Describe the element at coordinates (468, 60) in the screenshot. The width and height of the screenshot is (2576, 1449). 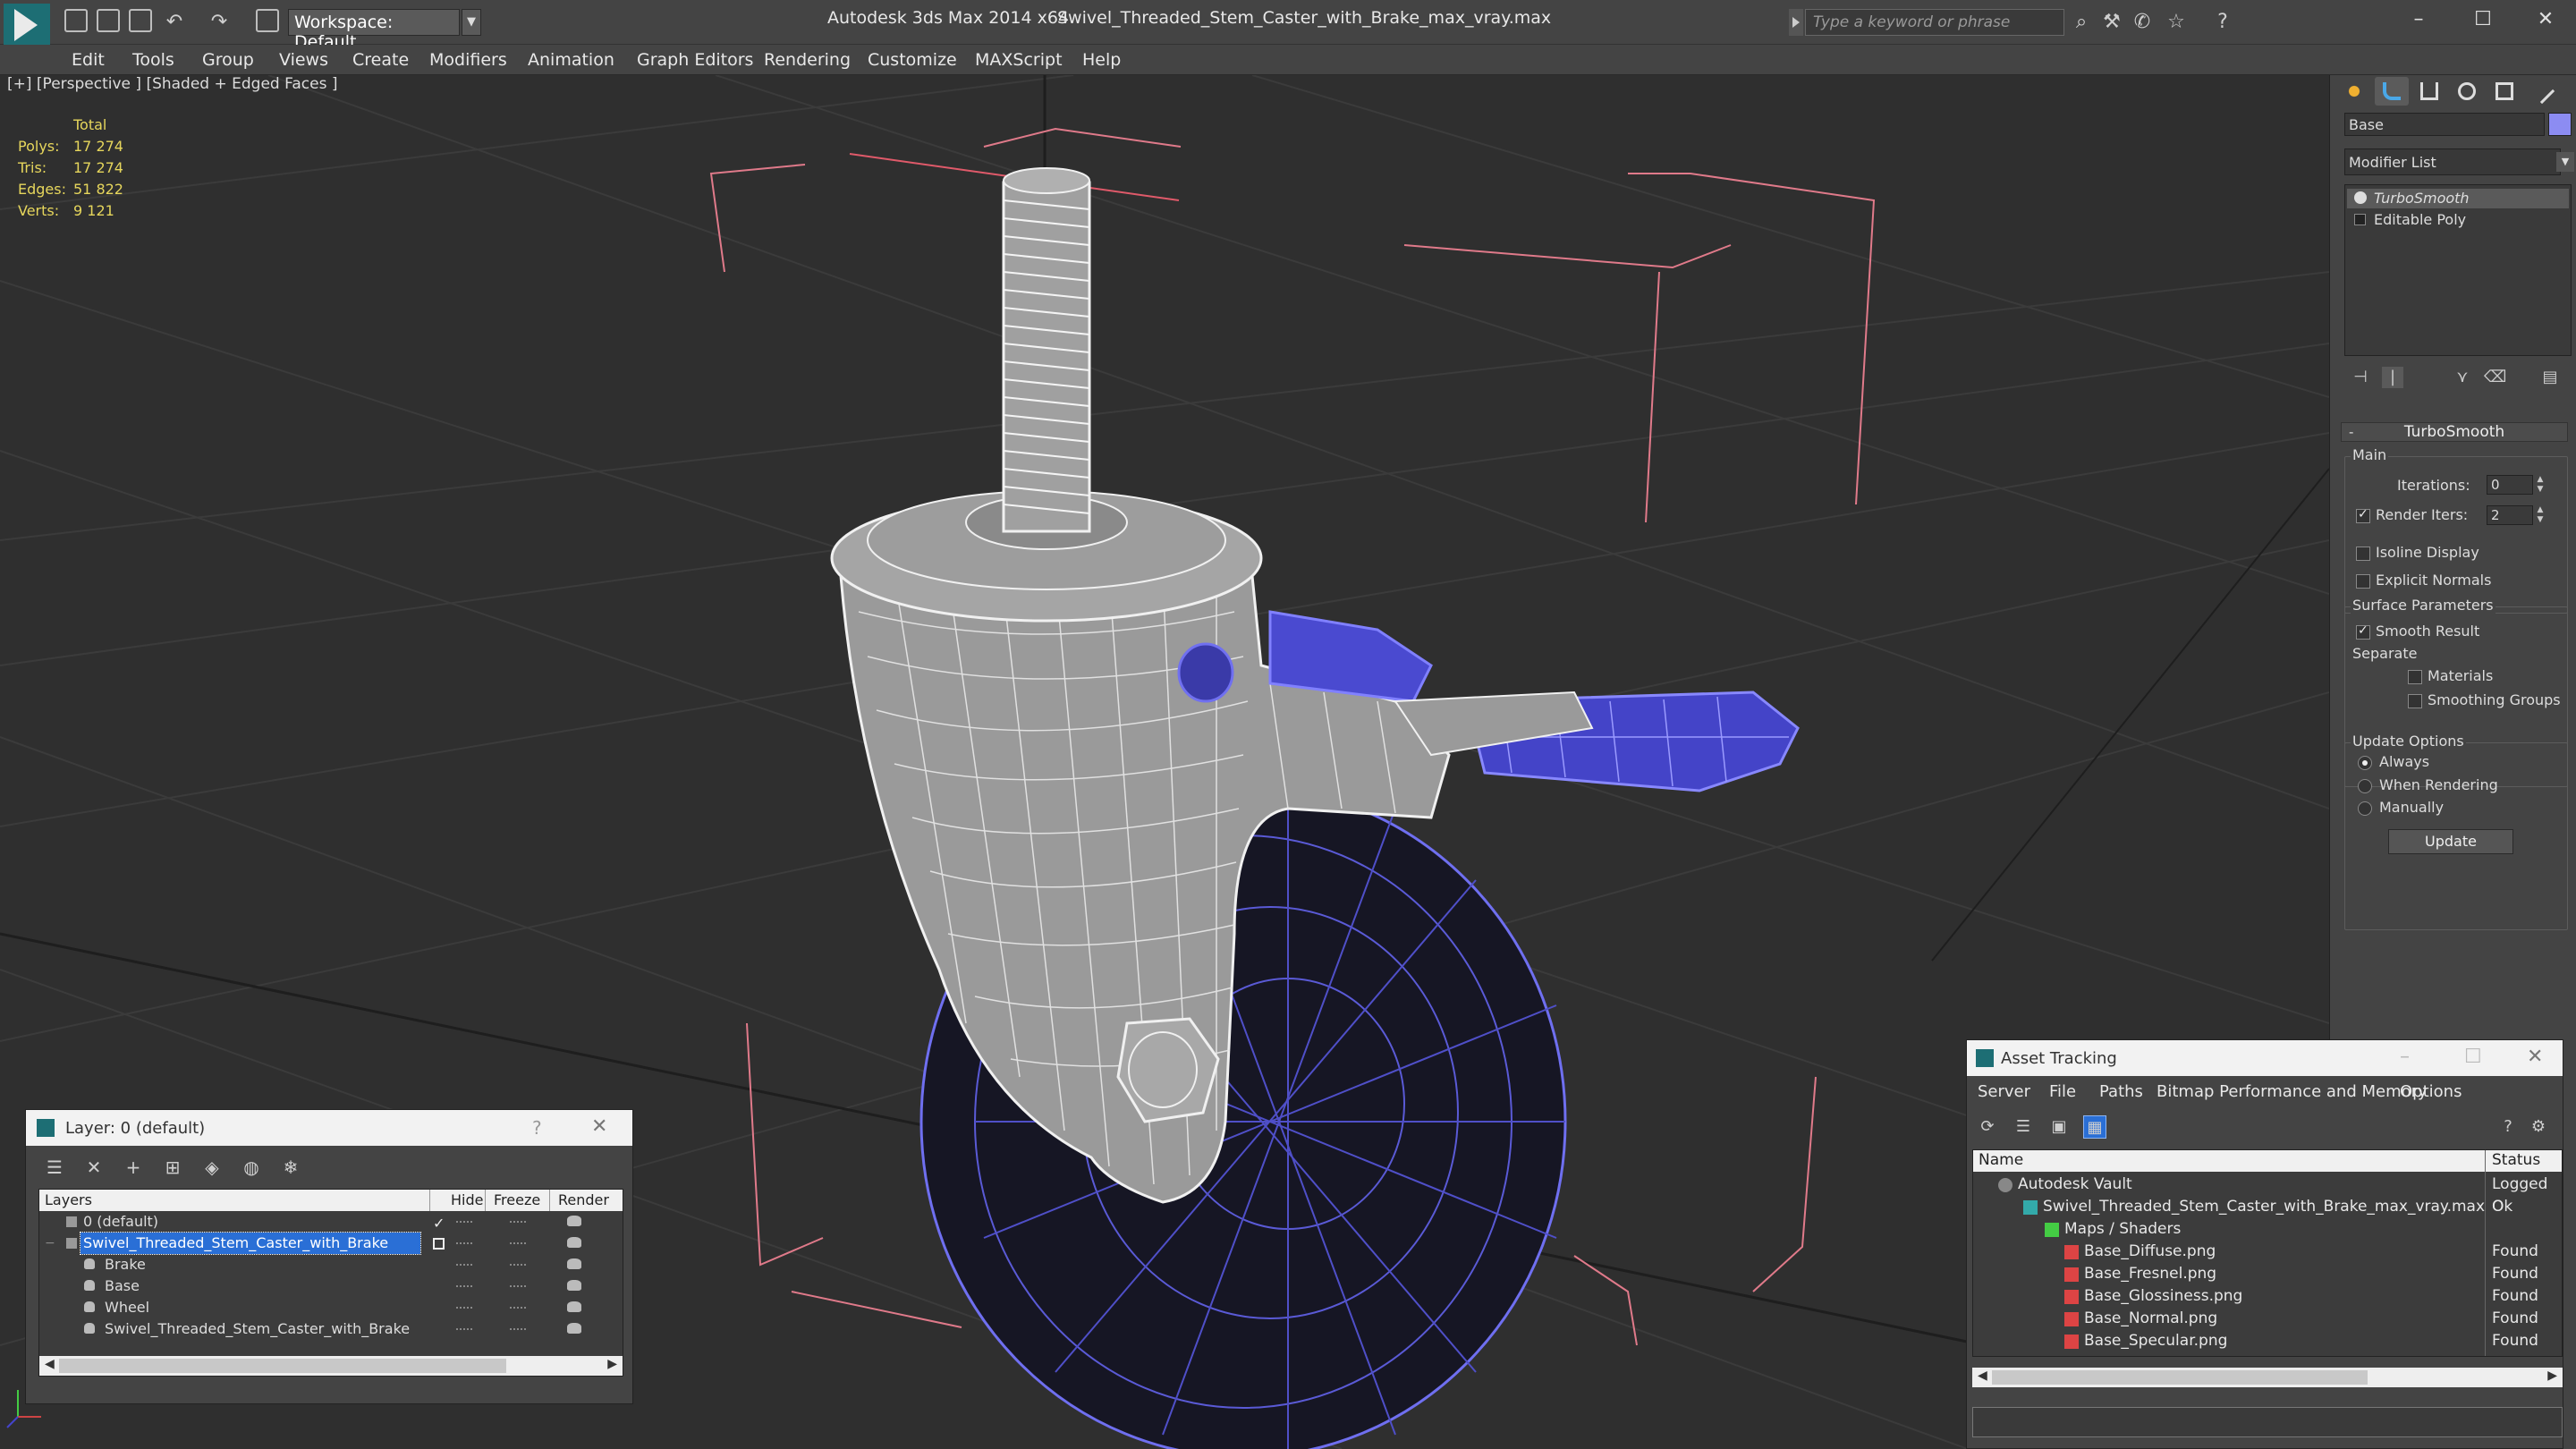
I see `menu-modifiers: Modifiers` at that location.